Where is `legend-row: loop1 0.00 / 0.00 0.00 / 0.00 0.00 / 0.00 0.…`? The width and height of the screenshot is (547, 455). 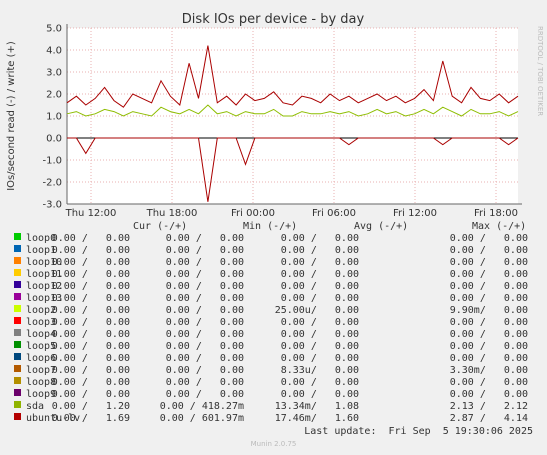
legend-row: loop1 0.00 / 0.00 0.00 / 0.00 0.00 / 0.00 0.… is located at coordinates (273, 251).